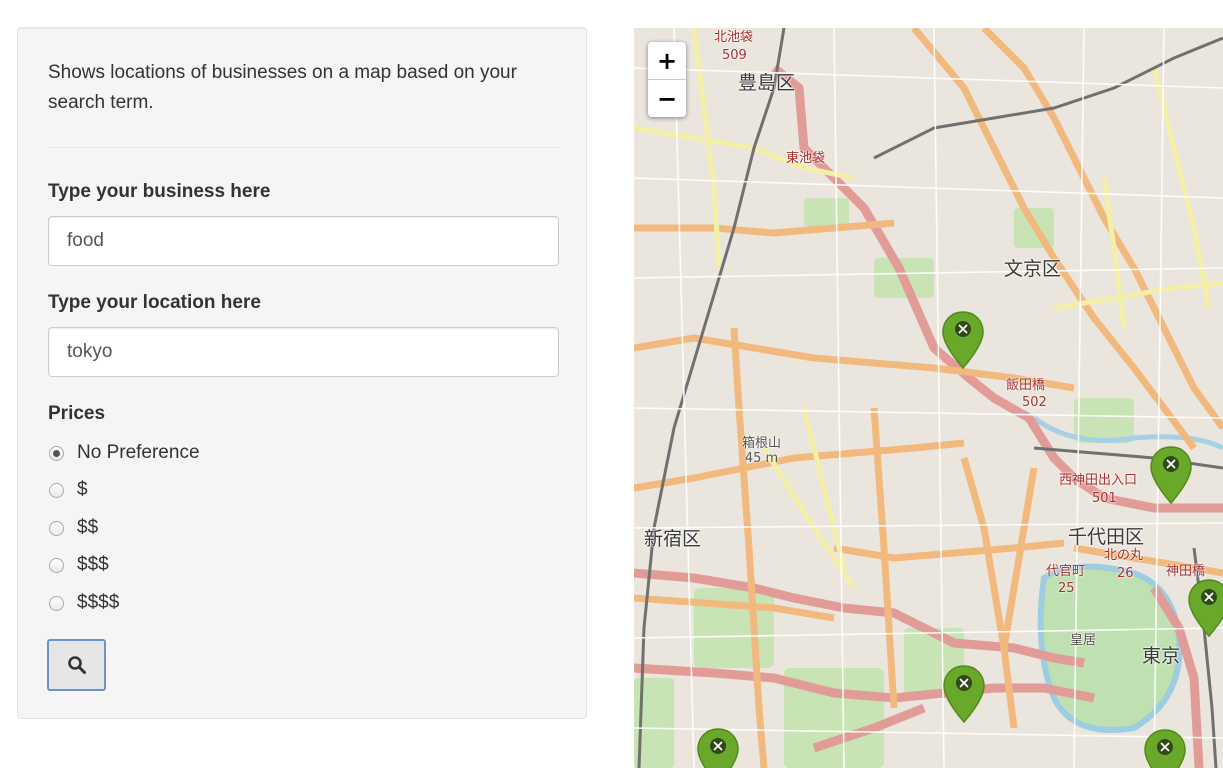  I want to click on station-label: 飯田橋, so click(1026, 385).